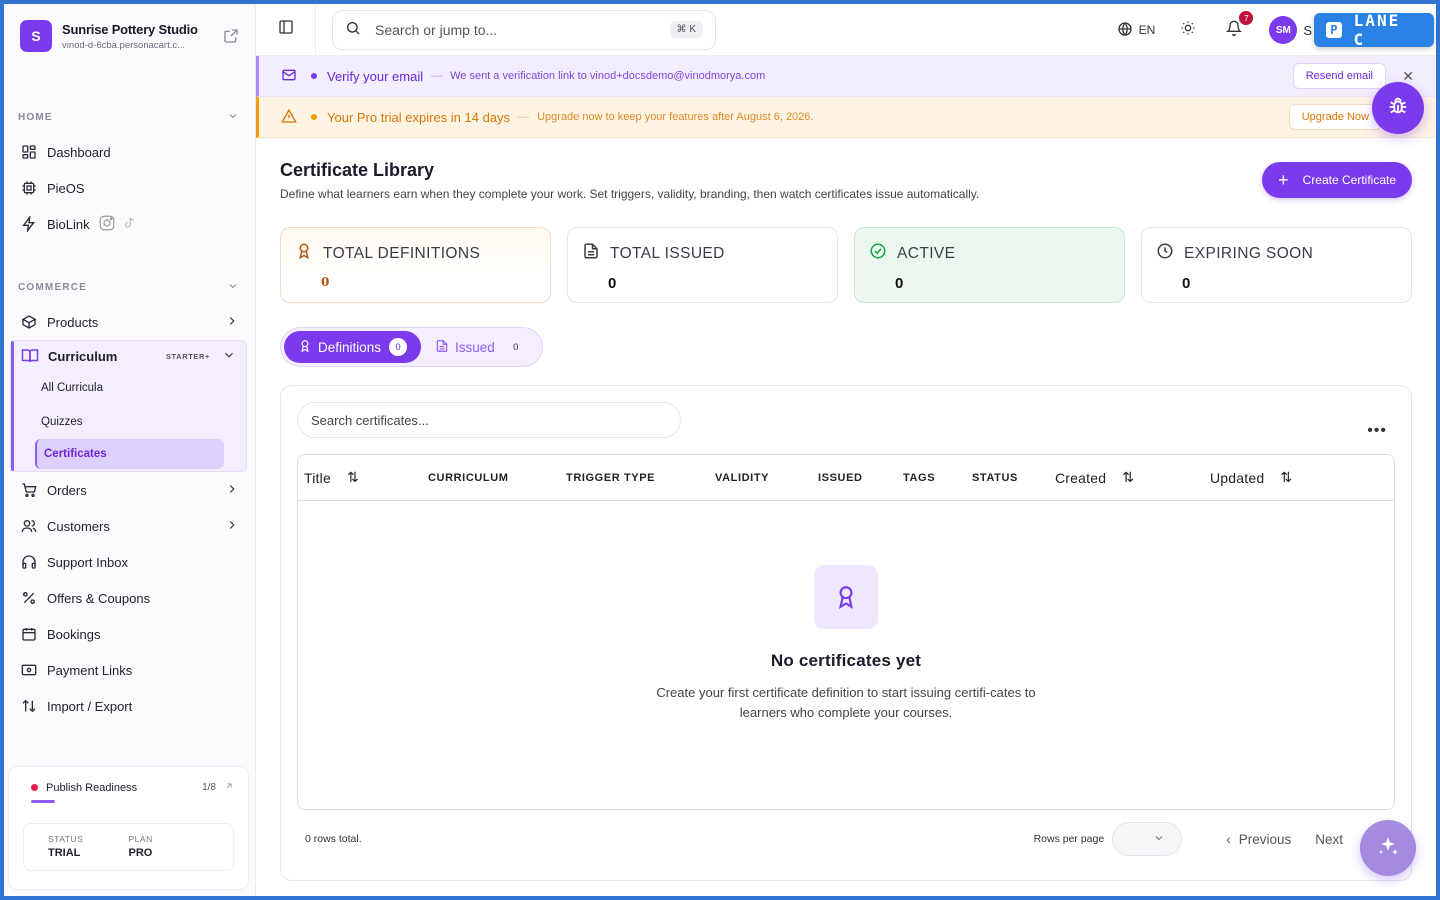 This screenshot has height=900, width=1440. I want to click on sidebar-item-payment-links: Payment Links, so click(129, 670).